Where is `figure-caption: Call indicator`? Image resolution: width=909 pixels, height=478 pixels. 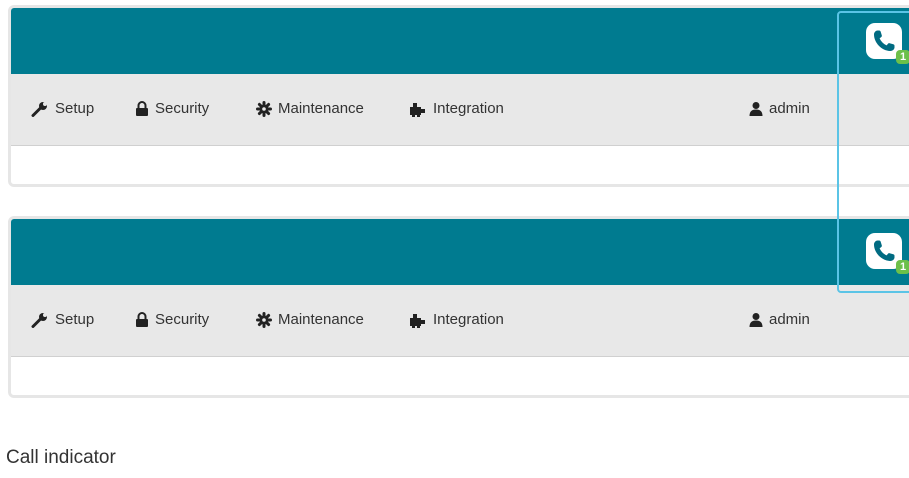
figure-caption: Call indicator is located at coordinates (61, 457).